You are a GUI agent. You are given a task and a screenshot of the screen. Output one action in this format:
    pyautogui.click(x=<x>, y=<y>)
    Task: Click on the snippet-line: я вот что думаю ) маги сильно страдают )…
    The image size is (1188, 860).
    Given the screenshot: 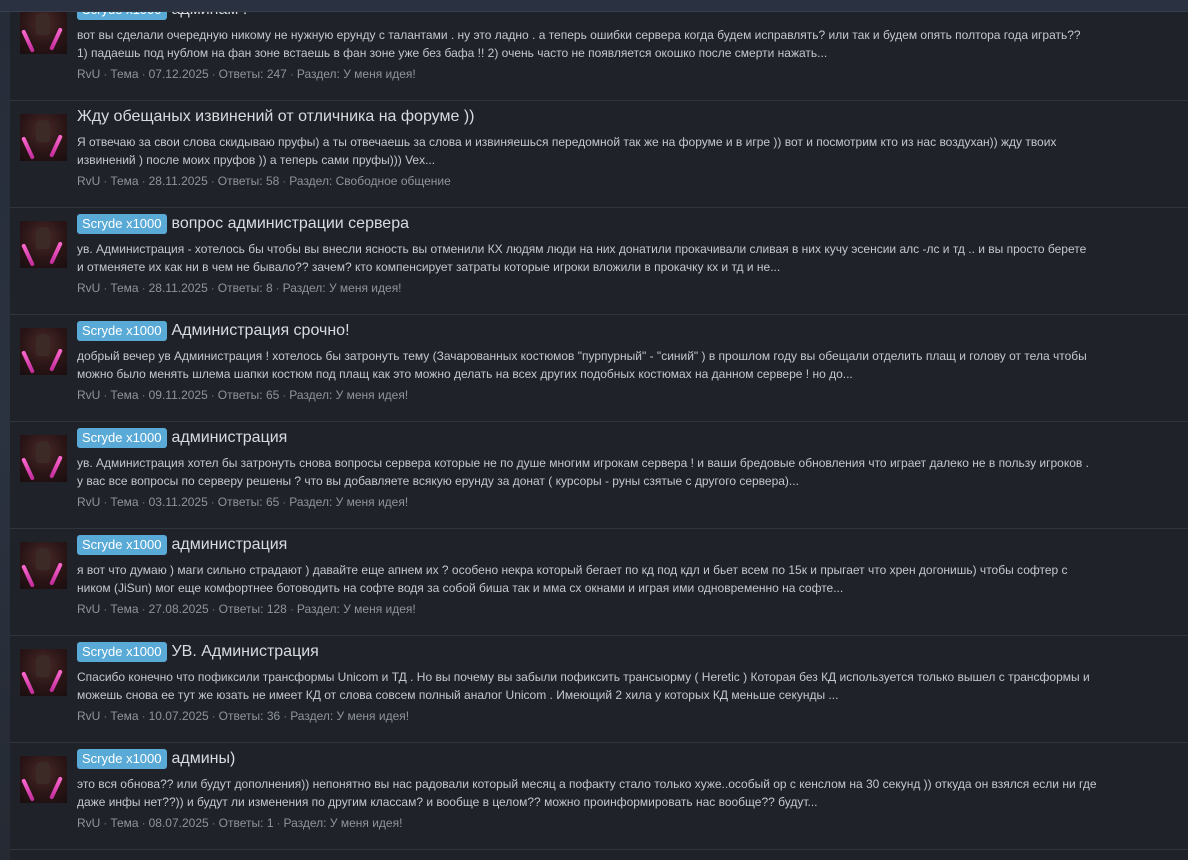 What is the action you would take?
    pyautogui.click(x=572, y=570)
    